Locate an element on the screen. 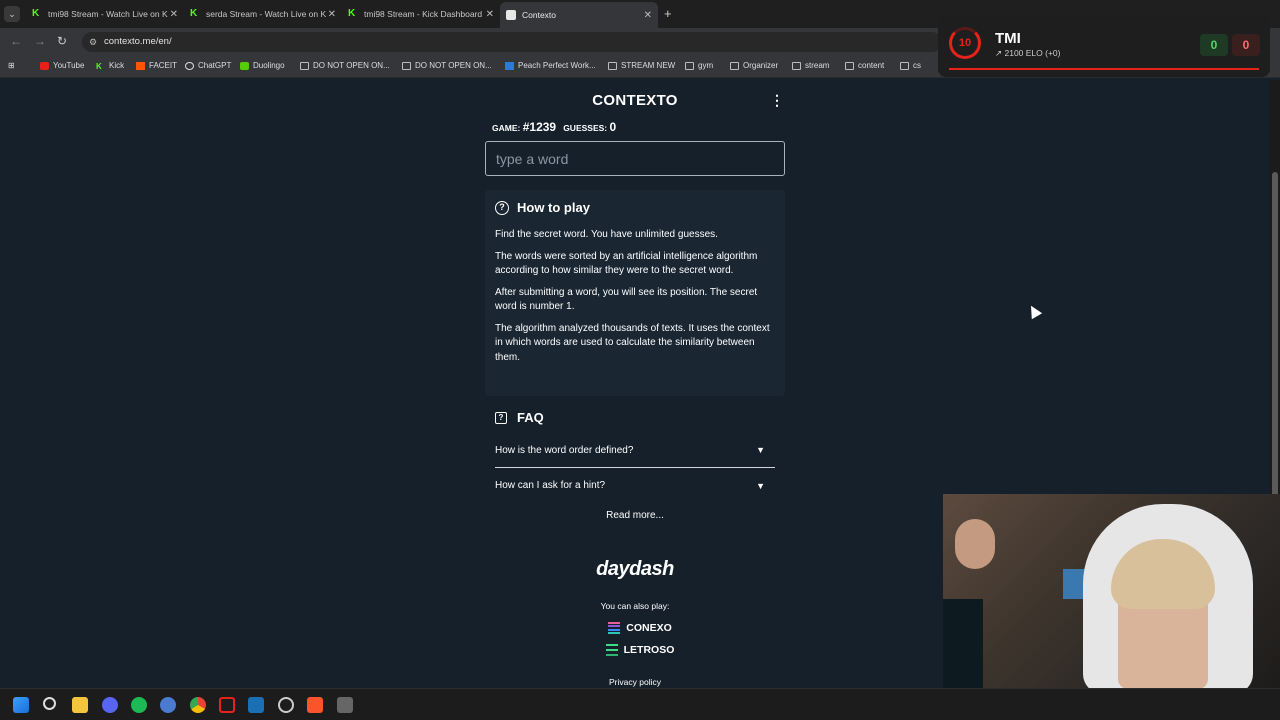  faq-heading: ? FAQ is located at coordinates (635, 417).